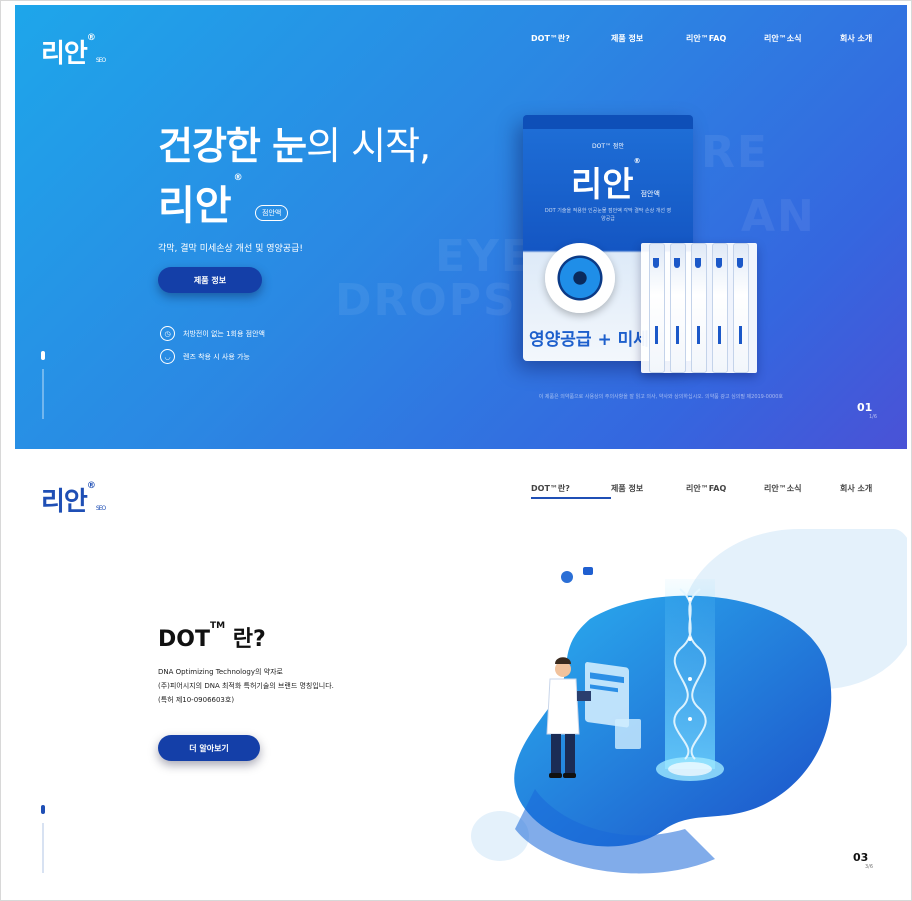 The height and width of the screenshot is (901, 912). I want to click on box-bottom-text: 영양공급 + 미세, so click(589, 340).